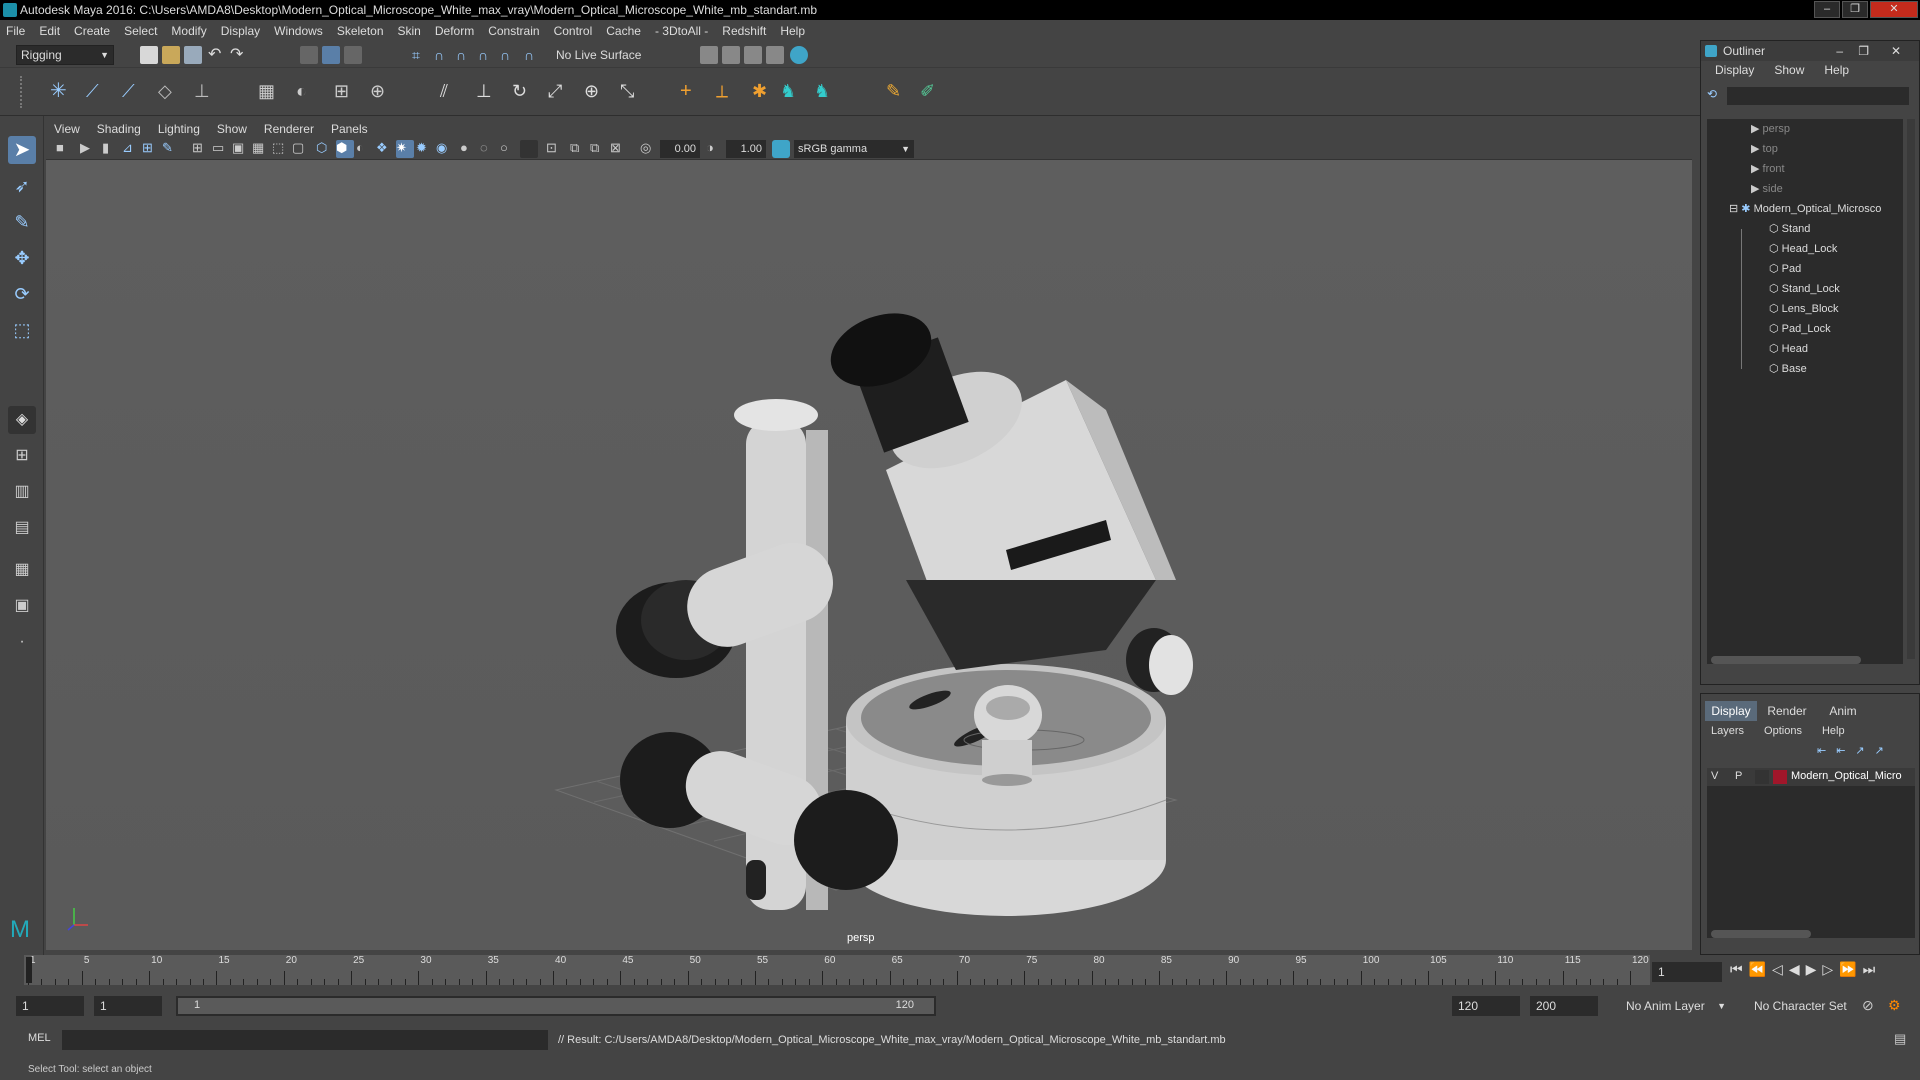  I want to click on wireframe-grid-icon: ⊞, so click(201, 149).